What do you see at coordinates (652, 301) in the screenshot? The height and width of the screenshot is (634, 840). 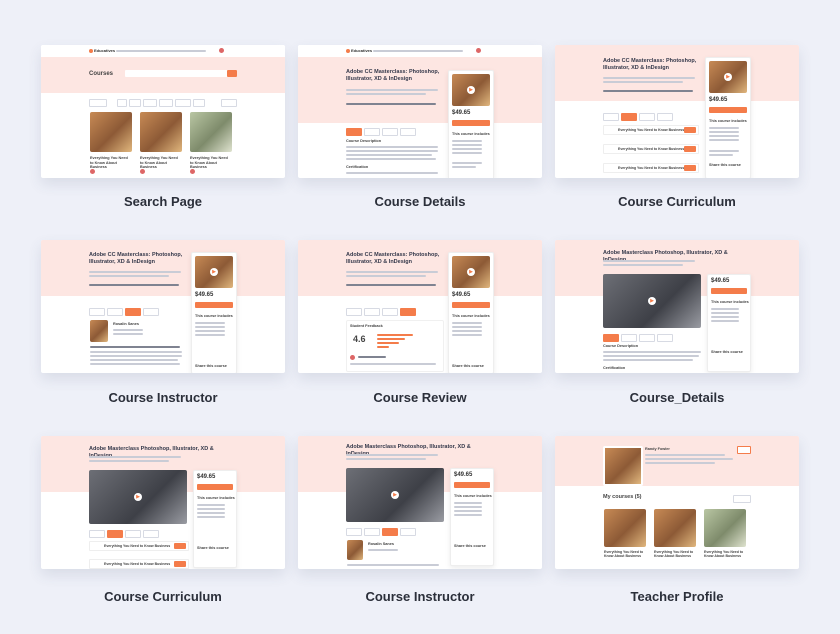 I see `course-video: ▶` at bounding box center [652, 301].